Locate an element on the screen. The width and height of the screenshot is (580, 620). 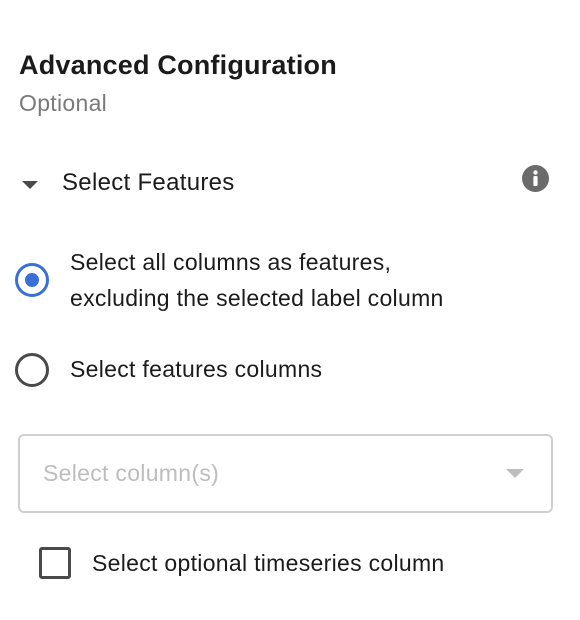
timeseries-checkbox-label: Select optional timeseries column is located at coordinates (268, 563).